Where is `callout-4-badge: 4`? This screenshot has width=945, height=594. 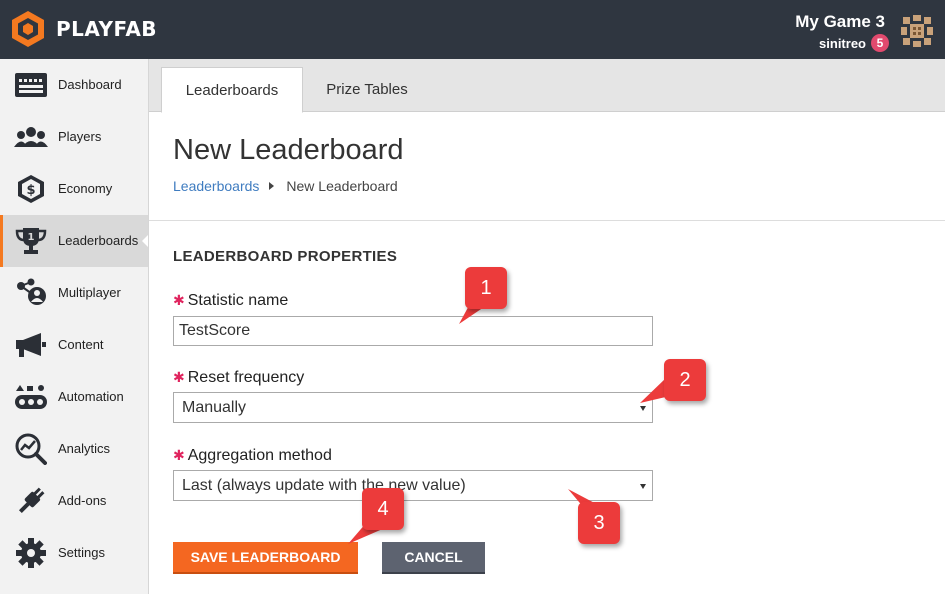 callout-4-badge: 4 is located at coordinates (383, 509).